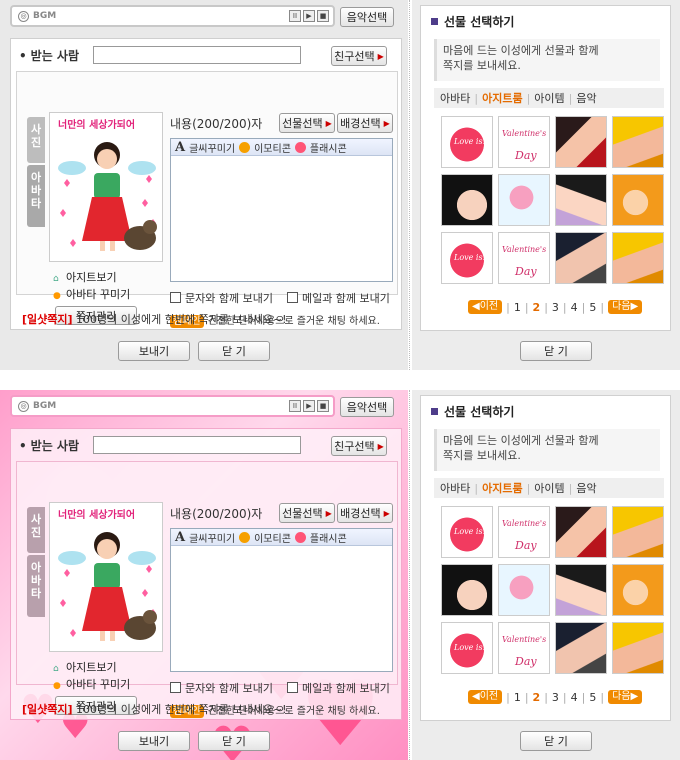 The image size is (680, 760). Describe the element at coordinates (49, 446) in the screenshot. I see `recipient-label: • 받는 사람` at that location.